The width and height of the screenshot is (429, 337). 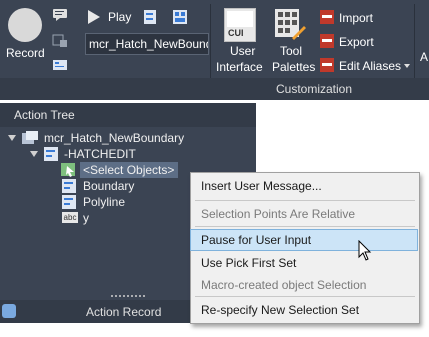 I want to click on chevron-down-icon, so click(x=407, y=66).